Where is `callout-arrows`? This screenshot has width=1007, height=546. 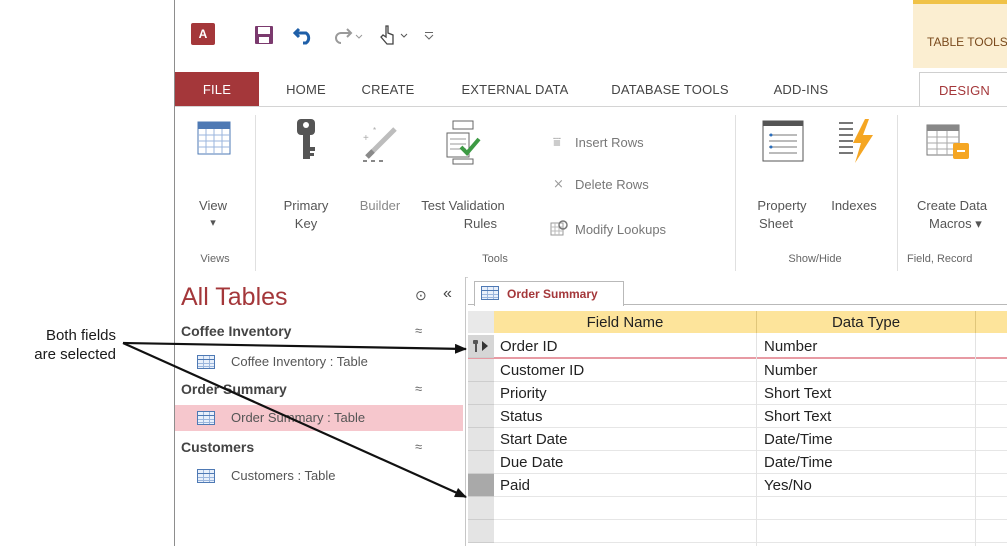
callout-arrows is located at coordinates (294, 420).